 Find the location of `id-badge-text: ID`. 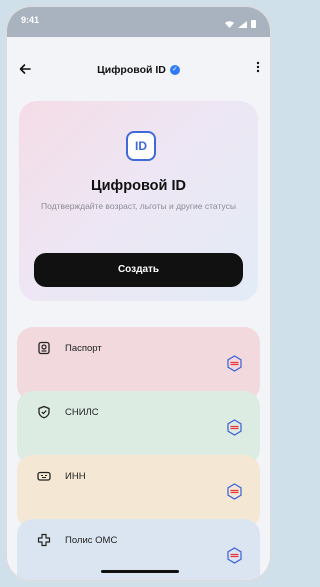

id-badge-text: ID is located at coordinates (141, 146).